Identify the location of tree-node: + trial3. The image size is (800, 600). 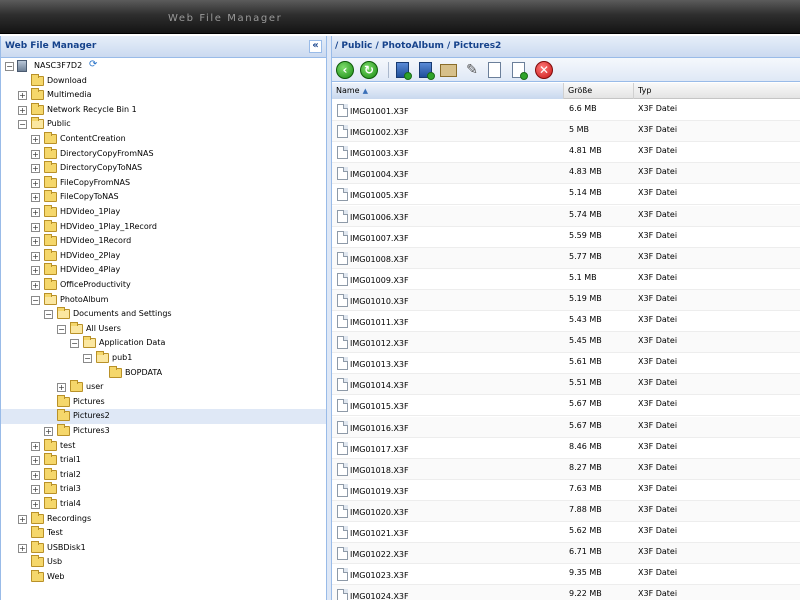
(163, 489).